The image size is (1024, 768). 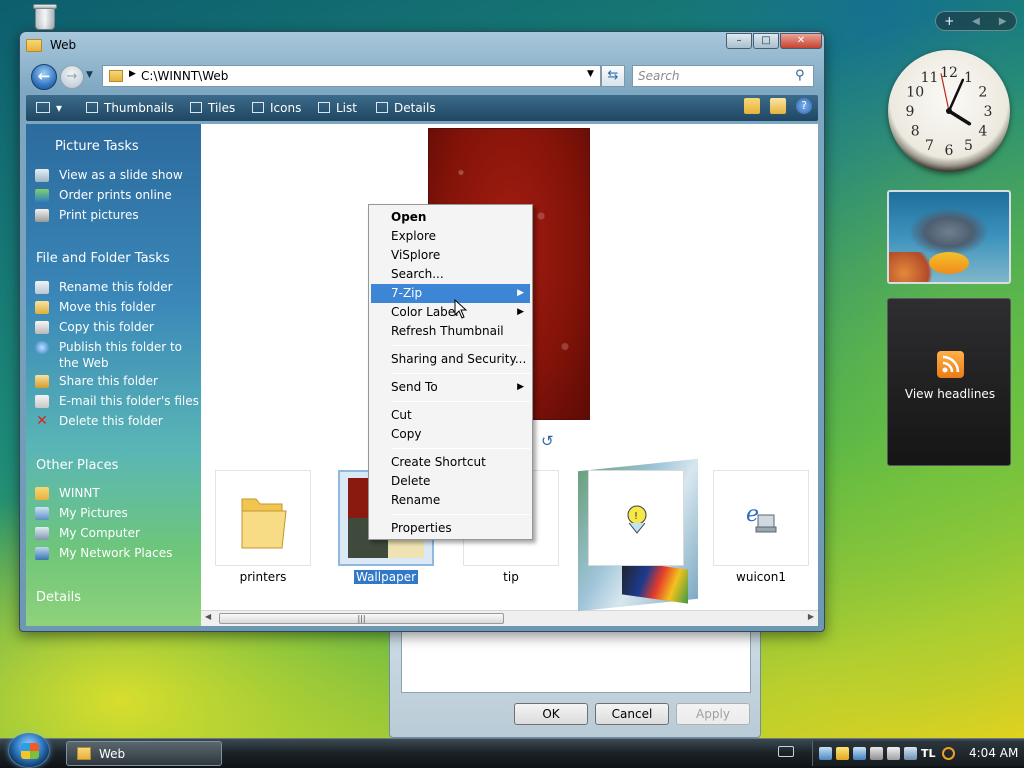 I want to click on view-headlines-link: View headlines, so click(x=950, y=394).